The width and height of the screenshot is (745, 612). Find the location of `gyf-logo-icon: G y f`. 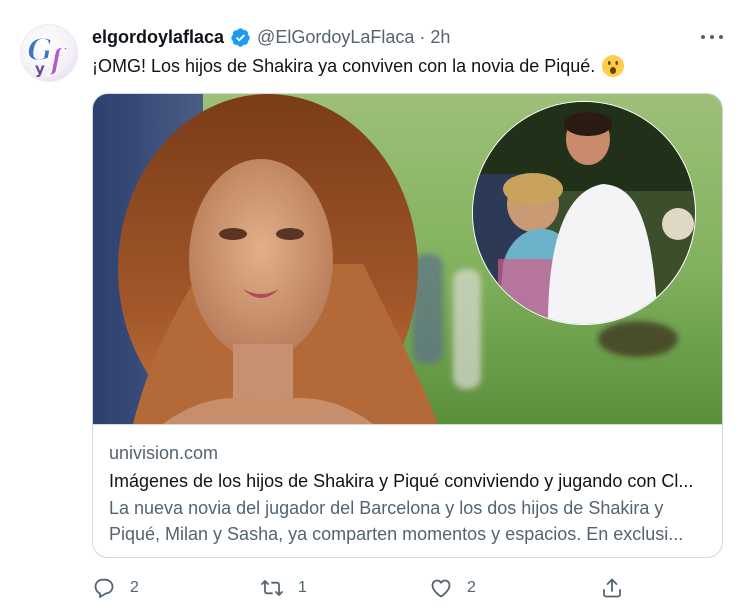

gyf-logo-icon: G y f is located at coordinates (47, 55).